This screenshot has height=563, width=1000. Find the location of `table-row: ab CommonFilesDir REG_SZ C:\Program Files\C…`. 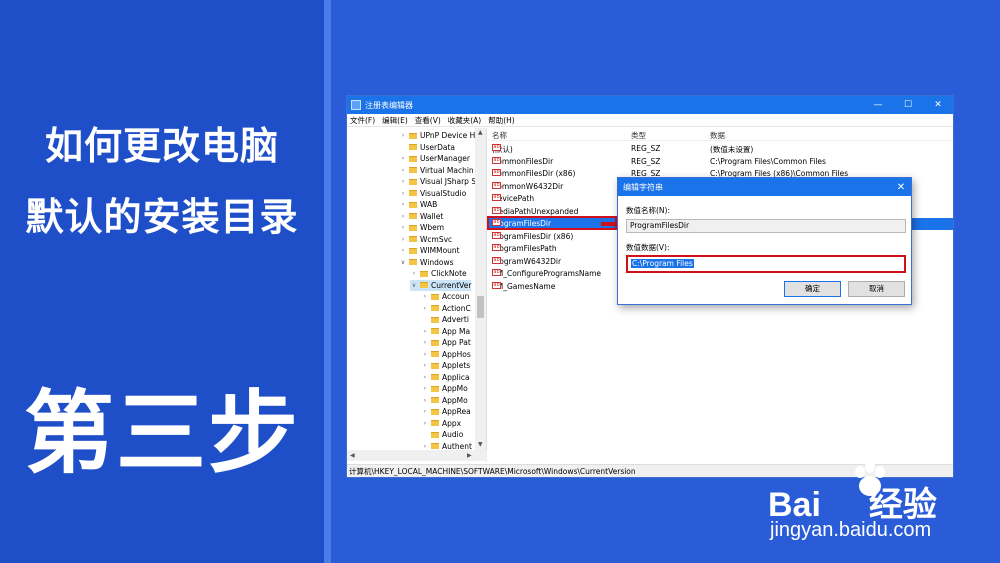

table-row: ab CommonFilesDir REG_SZ C:\Program Files\C… is located at coordinates (720, 162).